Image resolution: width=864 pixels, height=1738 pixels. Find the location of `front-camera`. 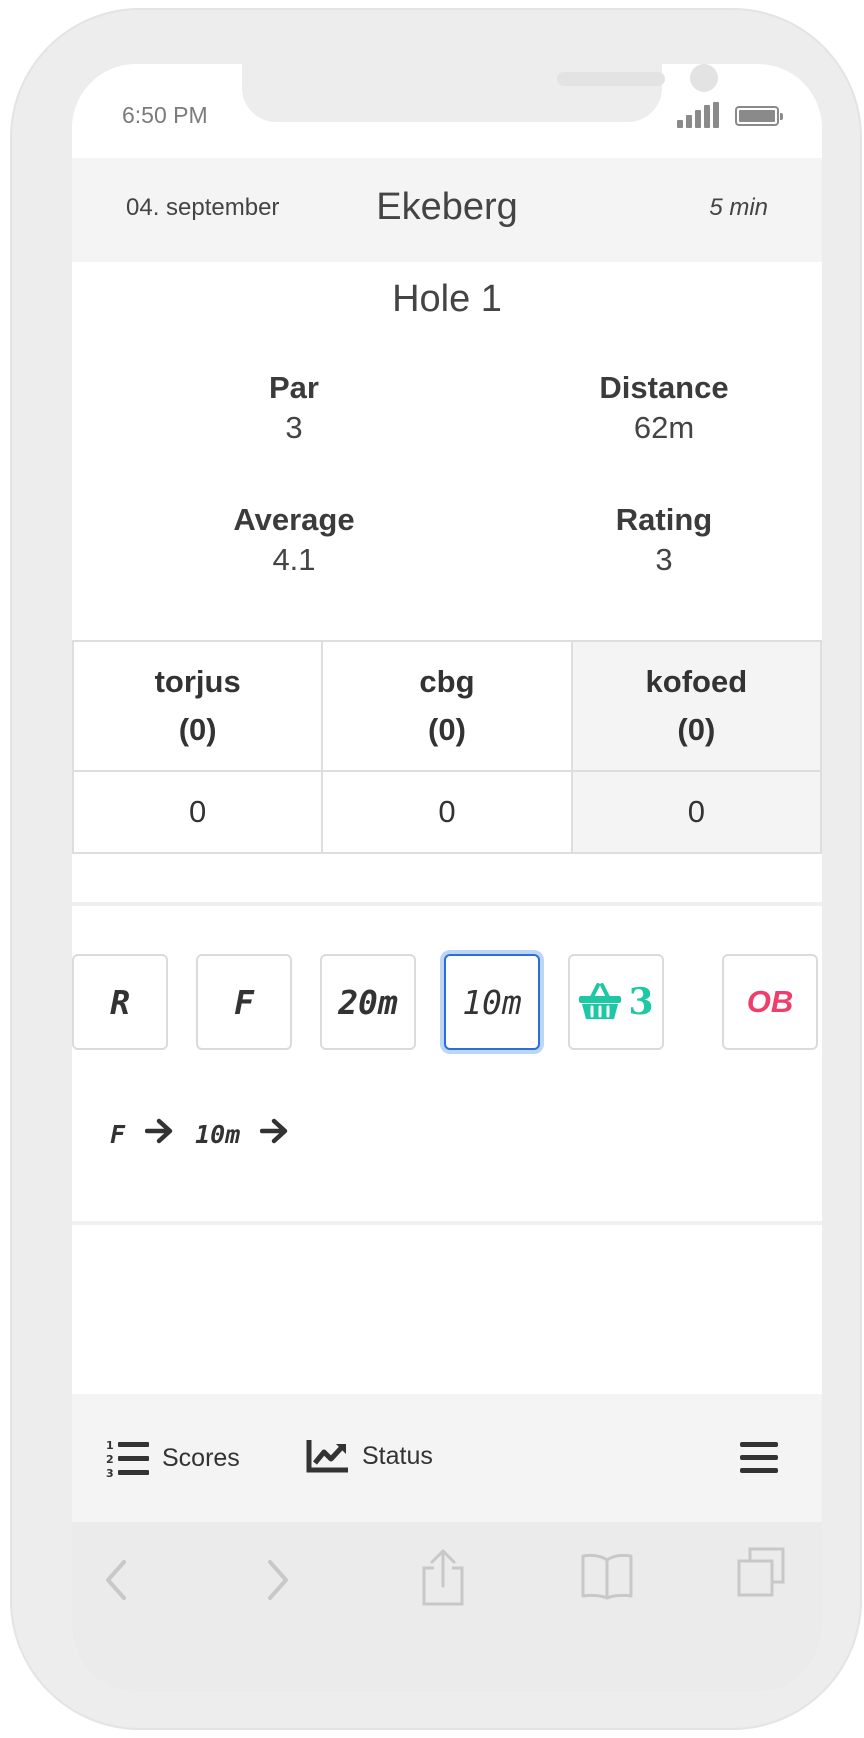

front-camera is located at coordinates (704, 78).